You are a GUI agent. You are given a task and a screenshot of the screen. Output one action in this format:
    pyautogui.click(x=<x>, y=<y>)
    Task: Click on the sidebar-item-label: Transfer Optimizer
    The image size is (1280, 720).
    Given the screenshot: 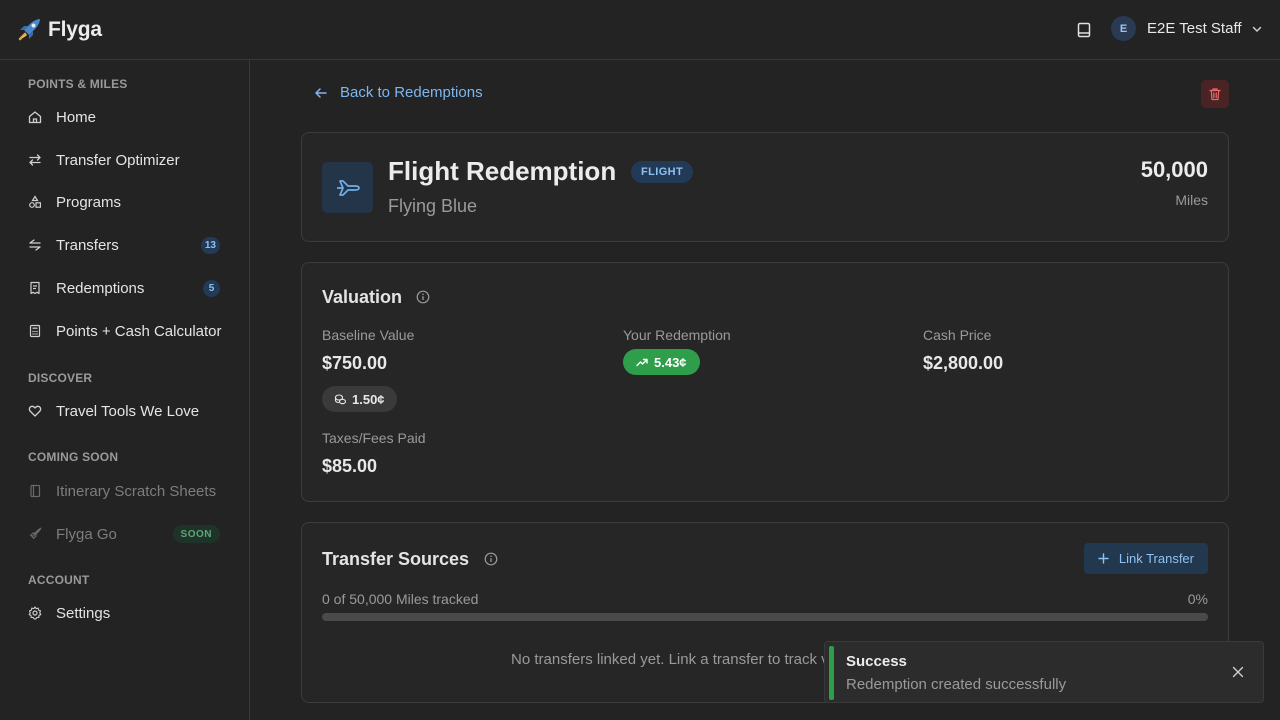 What is the action you would take?
    pyautogui.click(x=118, y=160)
    